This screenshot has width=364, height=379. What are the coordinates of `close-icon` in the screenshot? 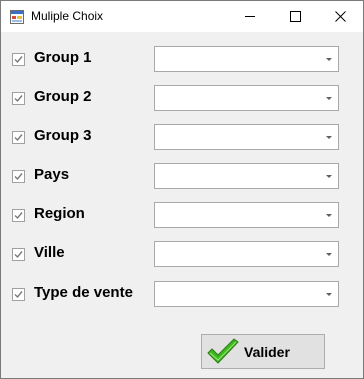 It's located at (340, 16).